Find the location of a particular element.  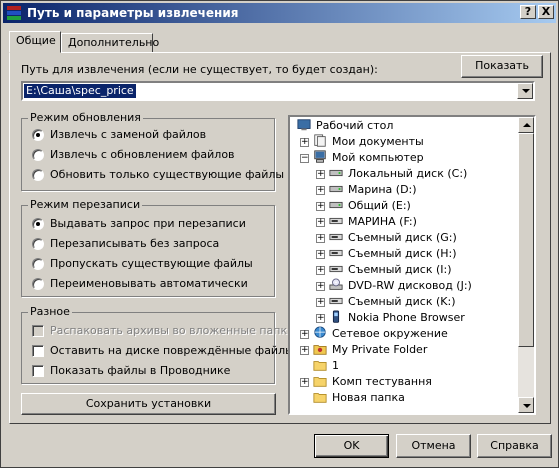

radio-label: Выдавать запрос при перезаписи is located at coordinates (148, 223).